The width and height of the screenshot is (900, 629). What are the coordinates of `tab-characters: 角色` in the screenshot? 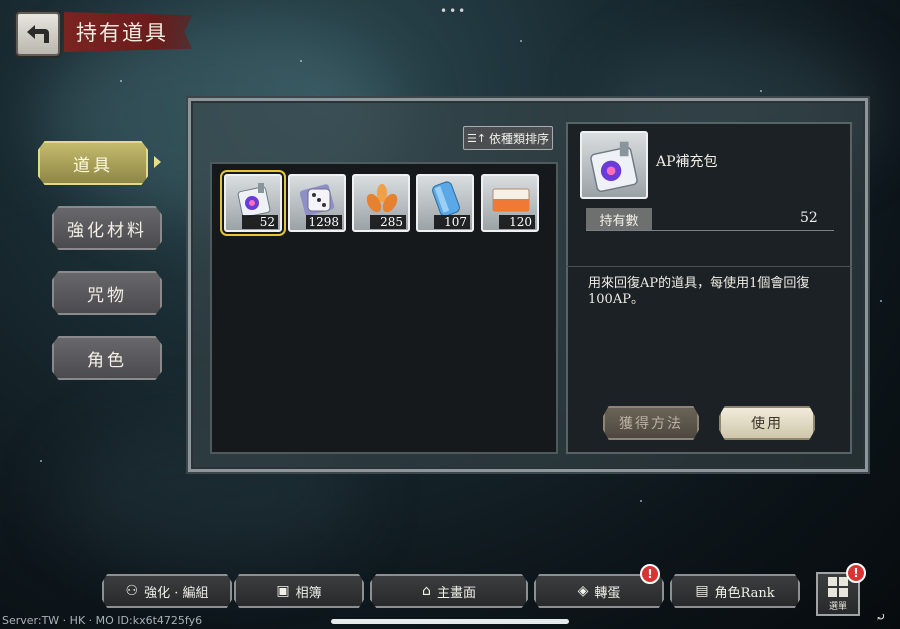 It's located at (107, 358).